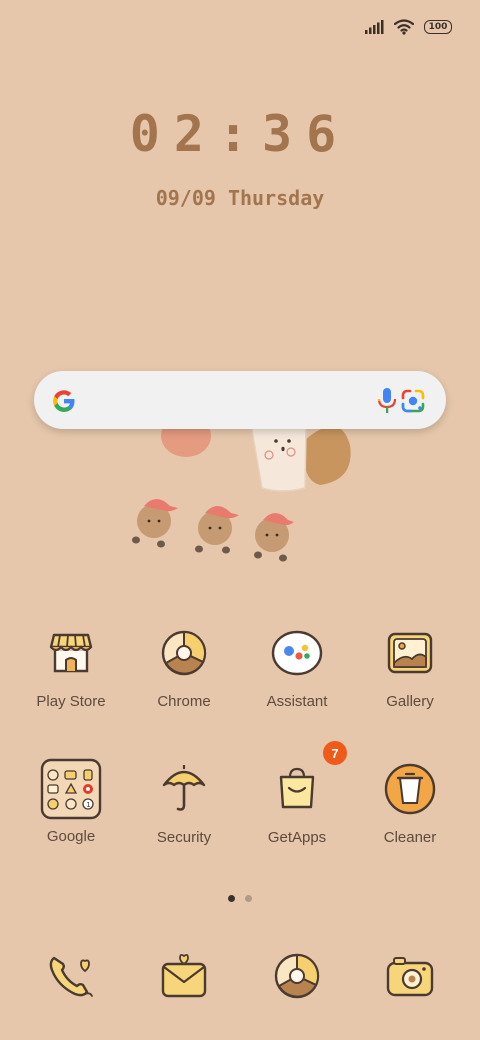  Describe the element at coordinates (413, 403) in the screenshot. I see `google-lens-icon` at that location.